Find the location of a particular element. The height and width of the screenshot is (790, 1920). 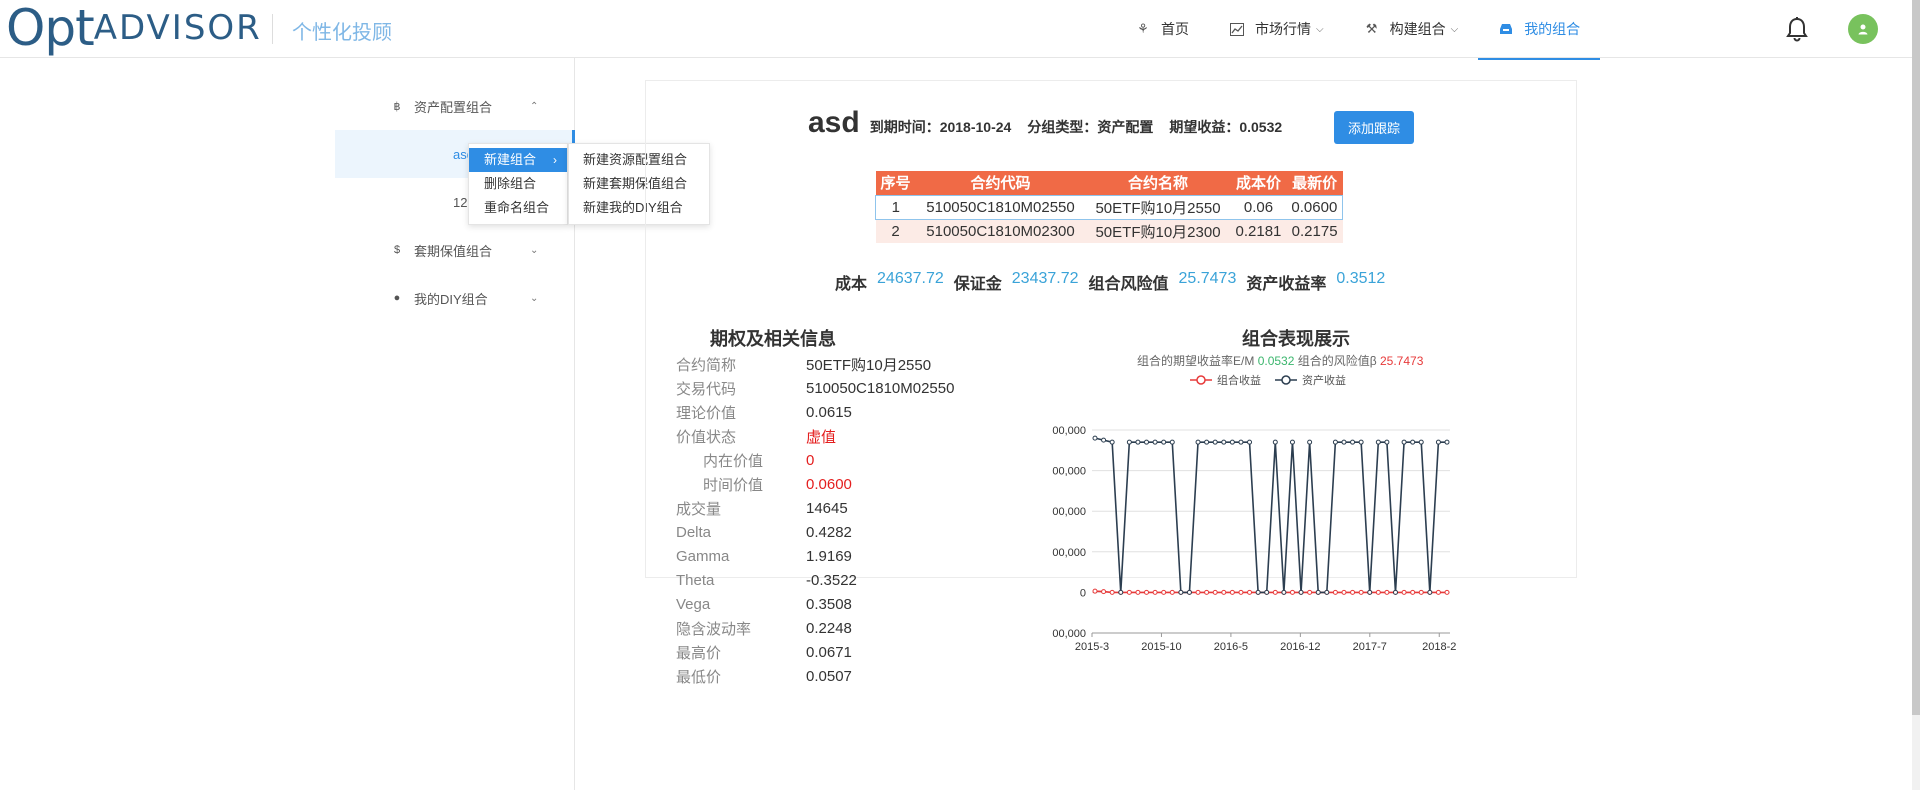

col-header: 合约代码 is located at coordinates (1000, 183).